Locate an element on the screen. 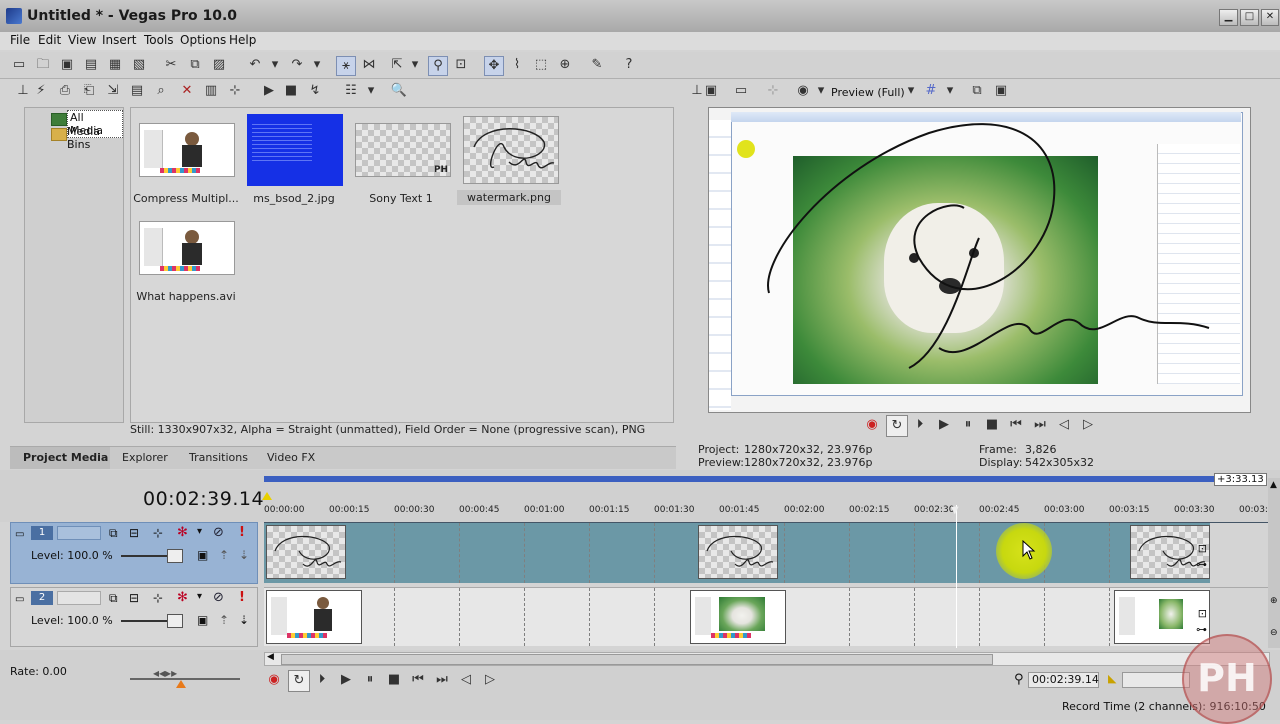 This screenshot has width=1280, height=724. close-button: ✕ is located at coordinates (1270, 17).